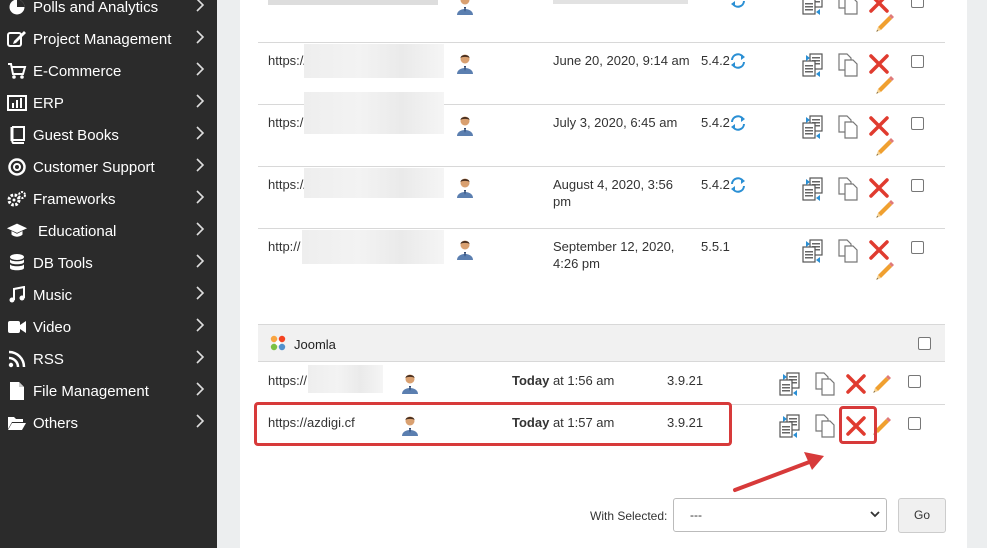  I want to click on gears-icon, so click(17, 199).